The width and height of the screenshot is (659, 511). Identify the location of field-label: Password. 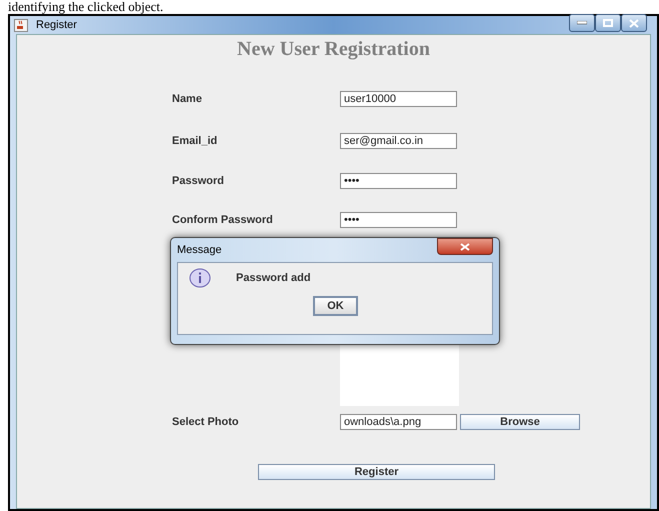
(198, 181).